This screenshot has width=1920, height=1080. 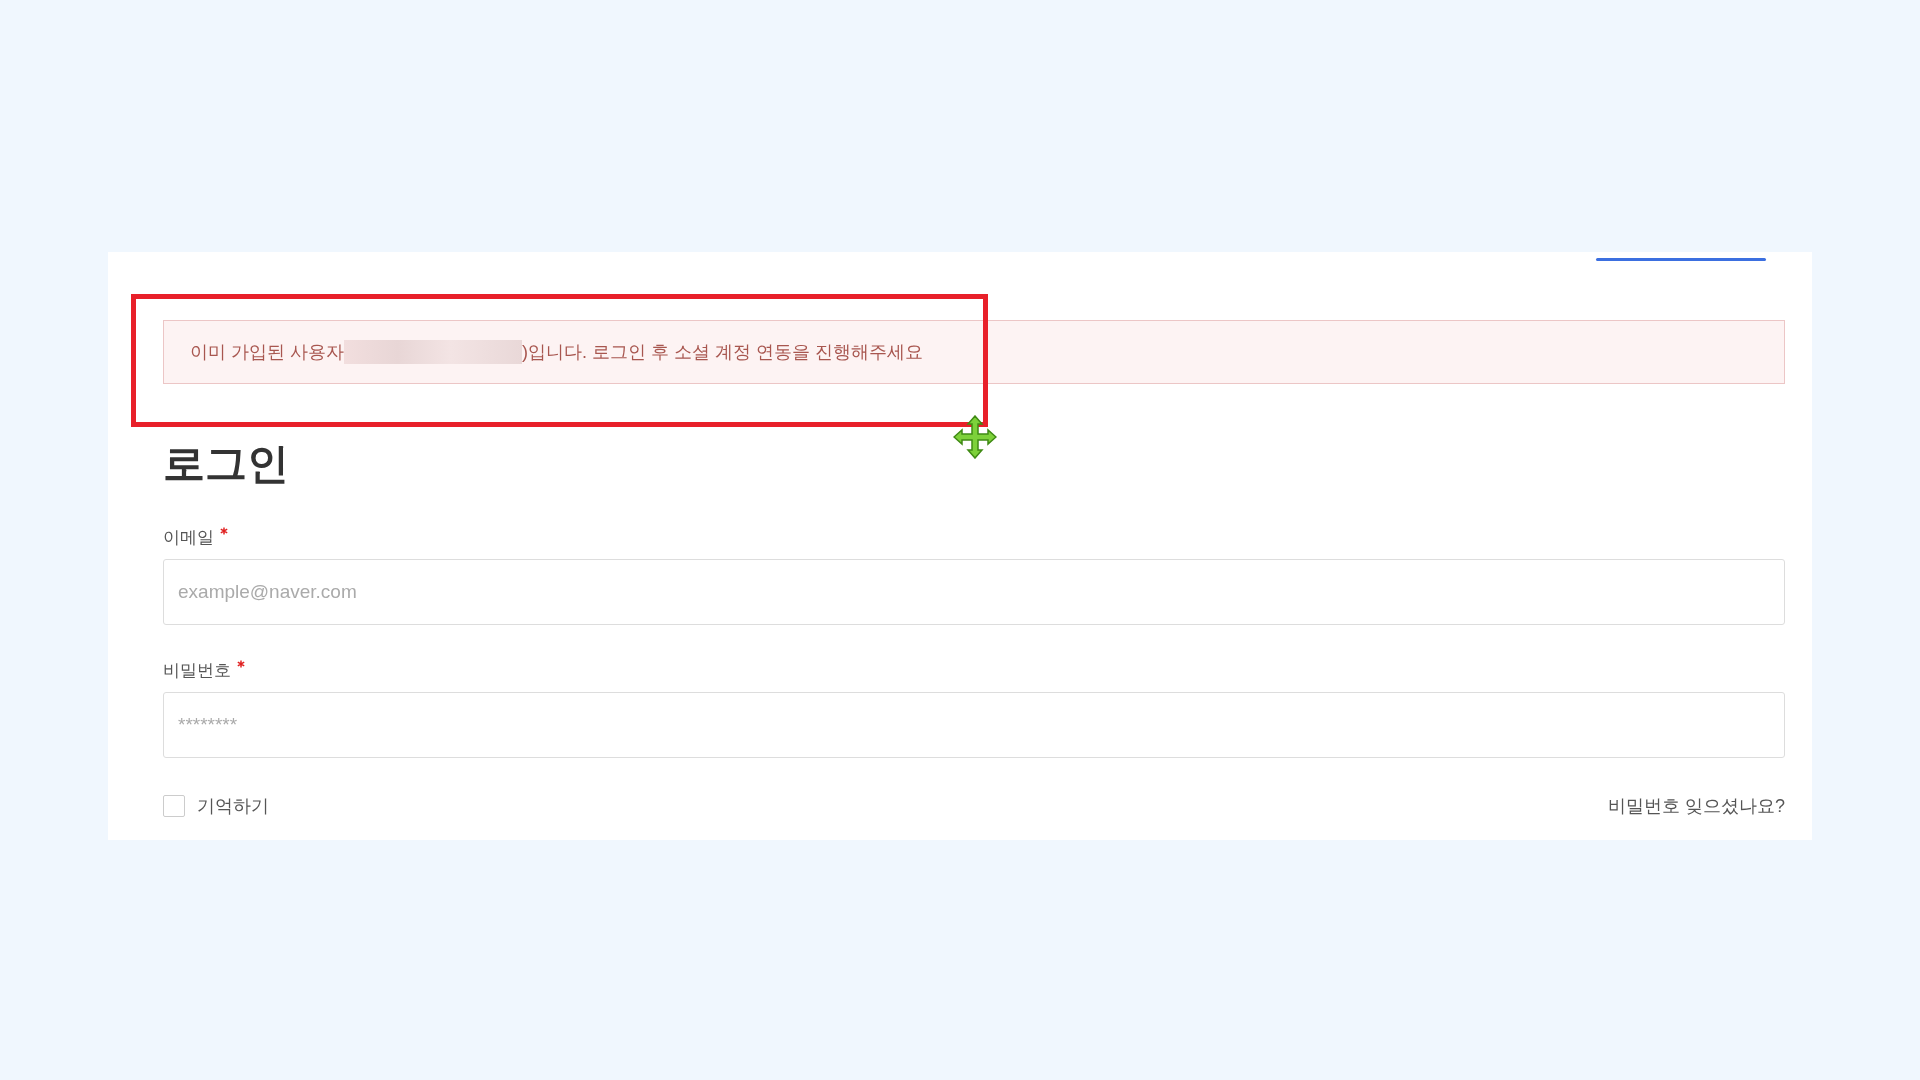 I want to click on remember-label: 기억하기, so click(x=233, y=806).